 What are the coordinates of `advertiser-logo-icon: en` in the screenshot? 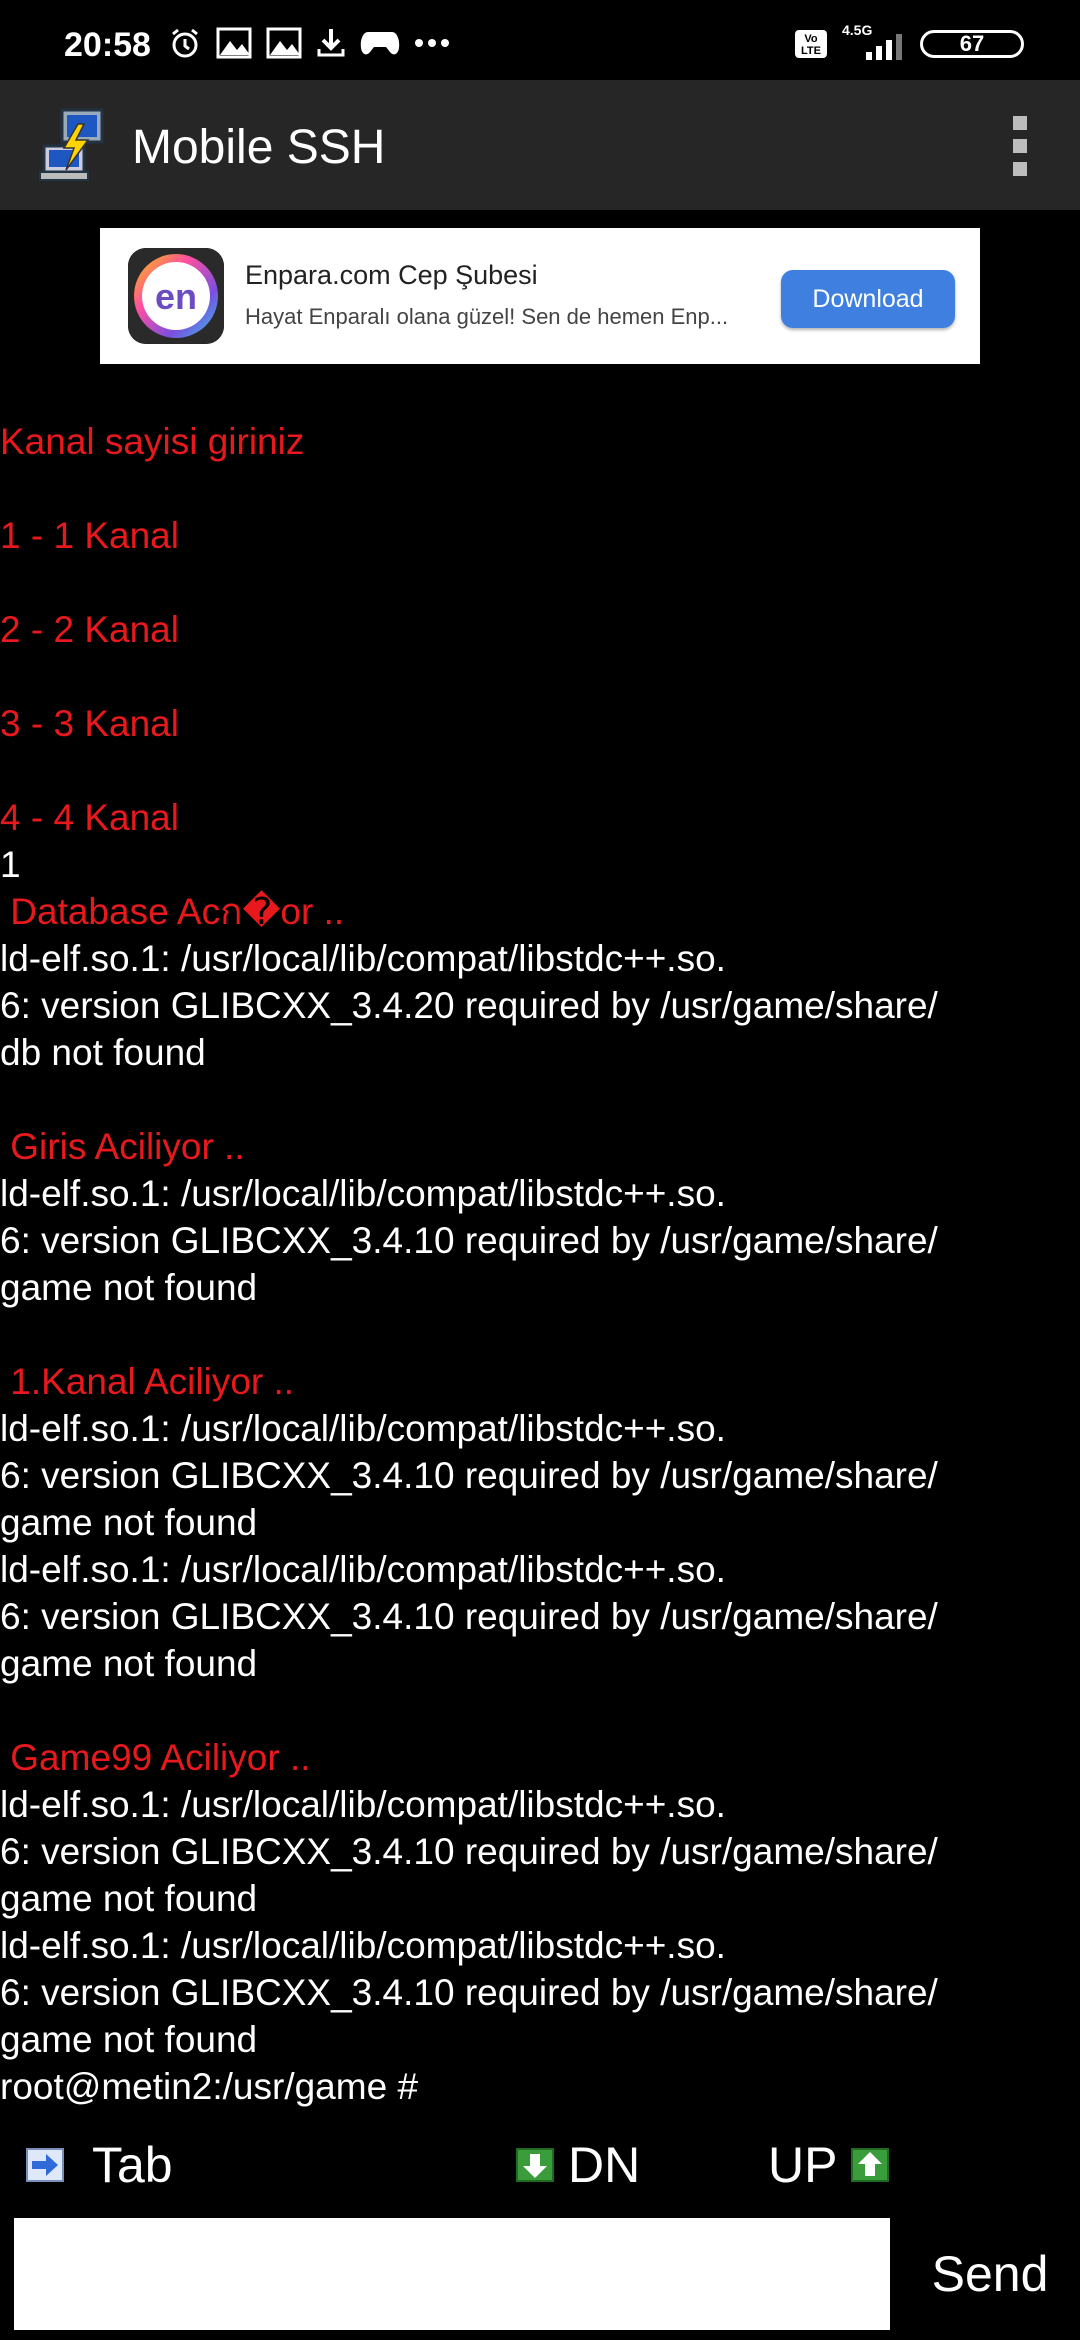 It's located at (176, 296).